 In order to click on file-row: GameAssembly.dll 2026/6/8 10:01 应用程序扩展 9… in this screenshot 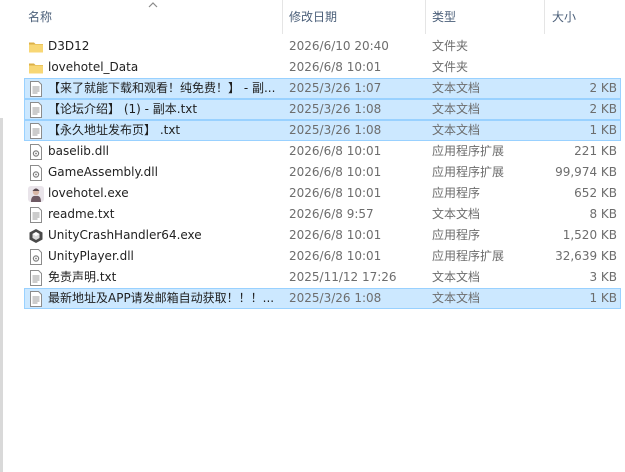, I will do `click(322, 172)`.